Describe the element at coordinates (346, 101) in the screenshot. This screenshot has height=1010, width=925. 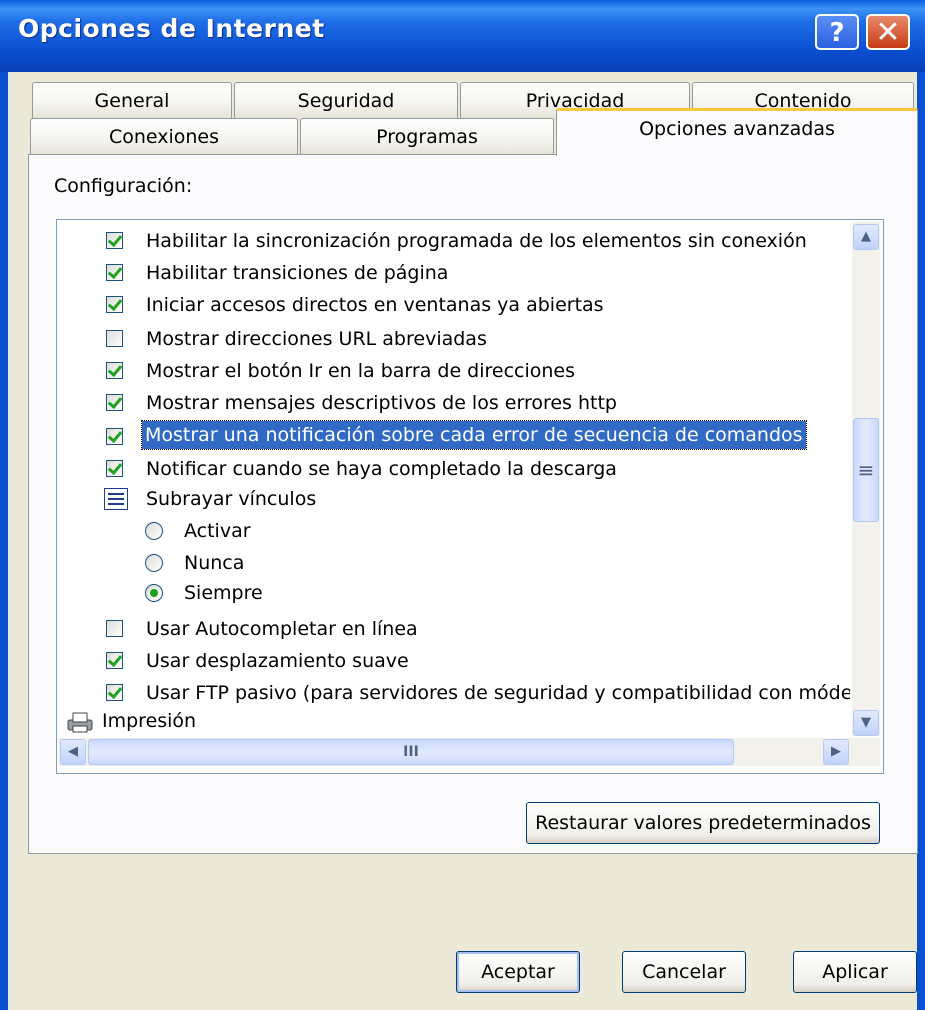
I see `tab-seguridad: Seguridad` at that location.